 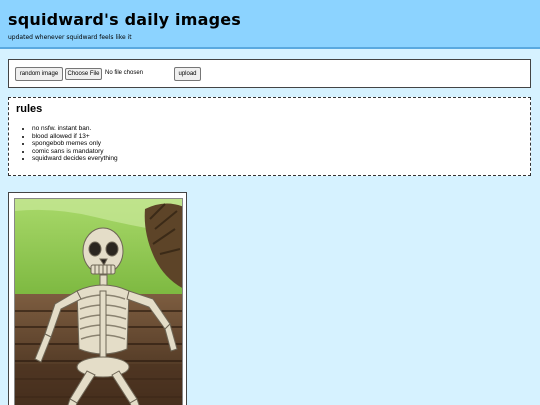 I want to click on rule-item: comic sans is mandatory, so click(x=75, y=152).